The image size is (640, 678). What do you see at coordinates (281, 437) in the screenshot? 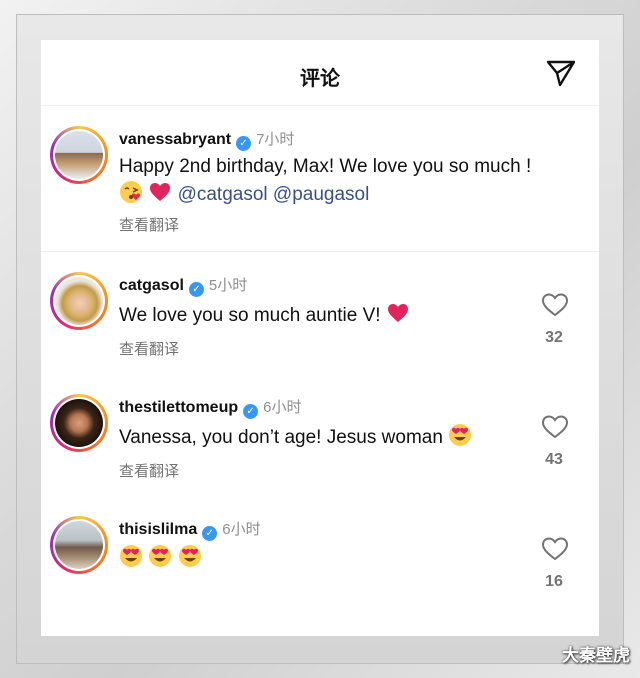
I see `comment-body: Vanessa, you don’t age! Jesus woman` at bounding box center [281, 437].